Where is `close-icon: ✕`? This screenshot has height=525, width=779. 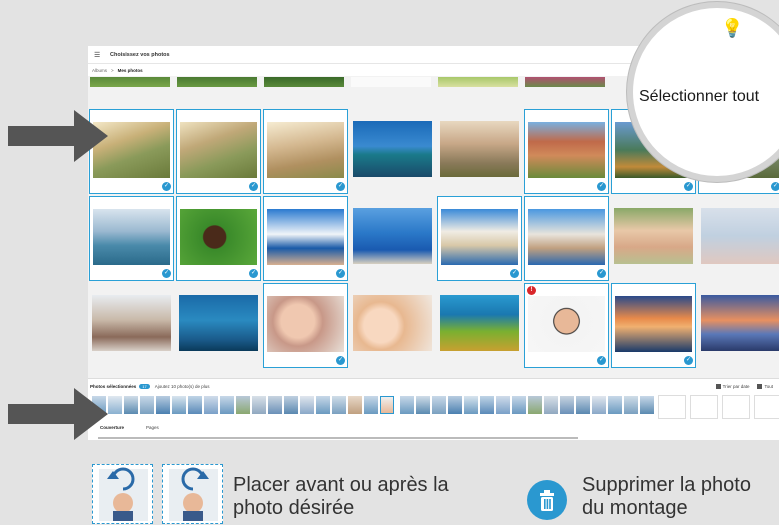 close-icon: ✕ is located at coordinates (655, 29).